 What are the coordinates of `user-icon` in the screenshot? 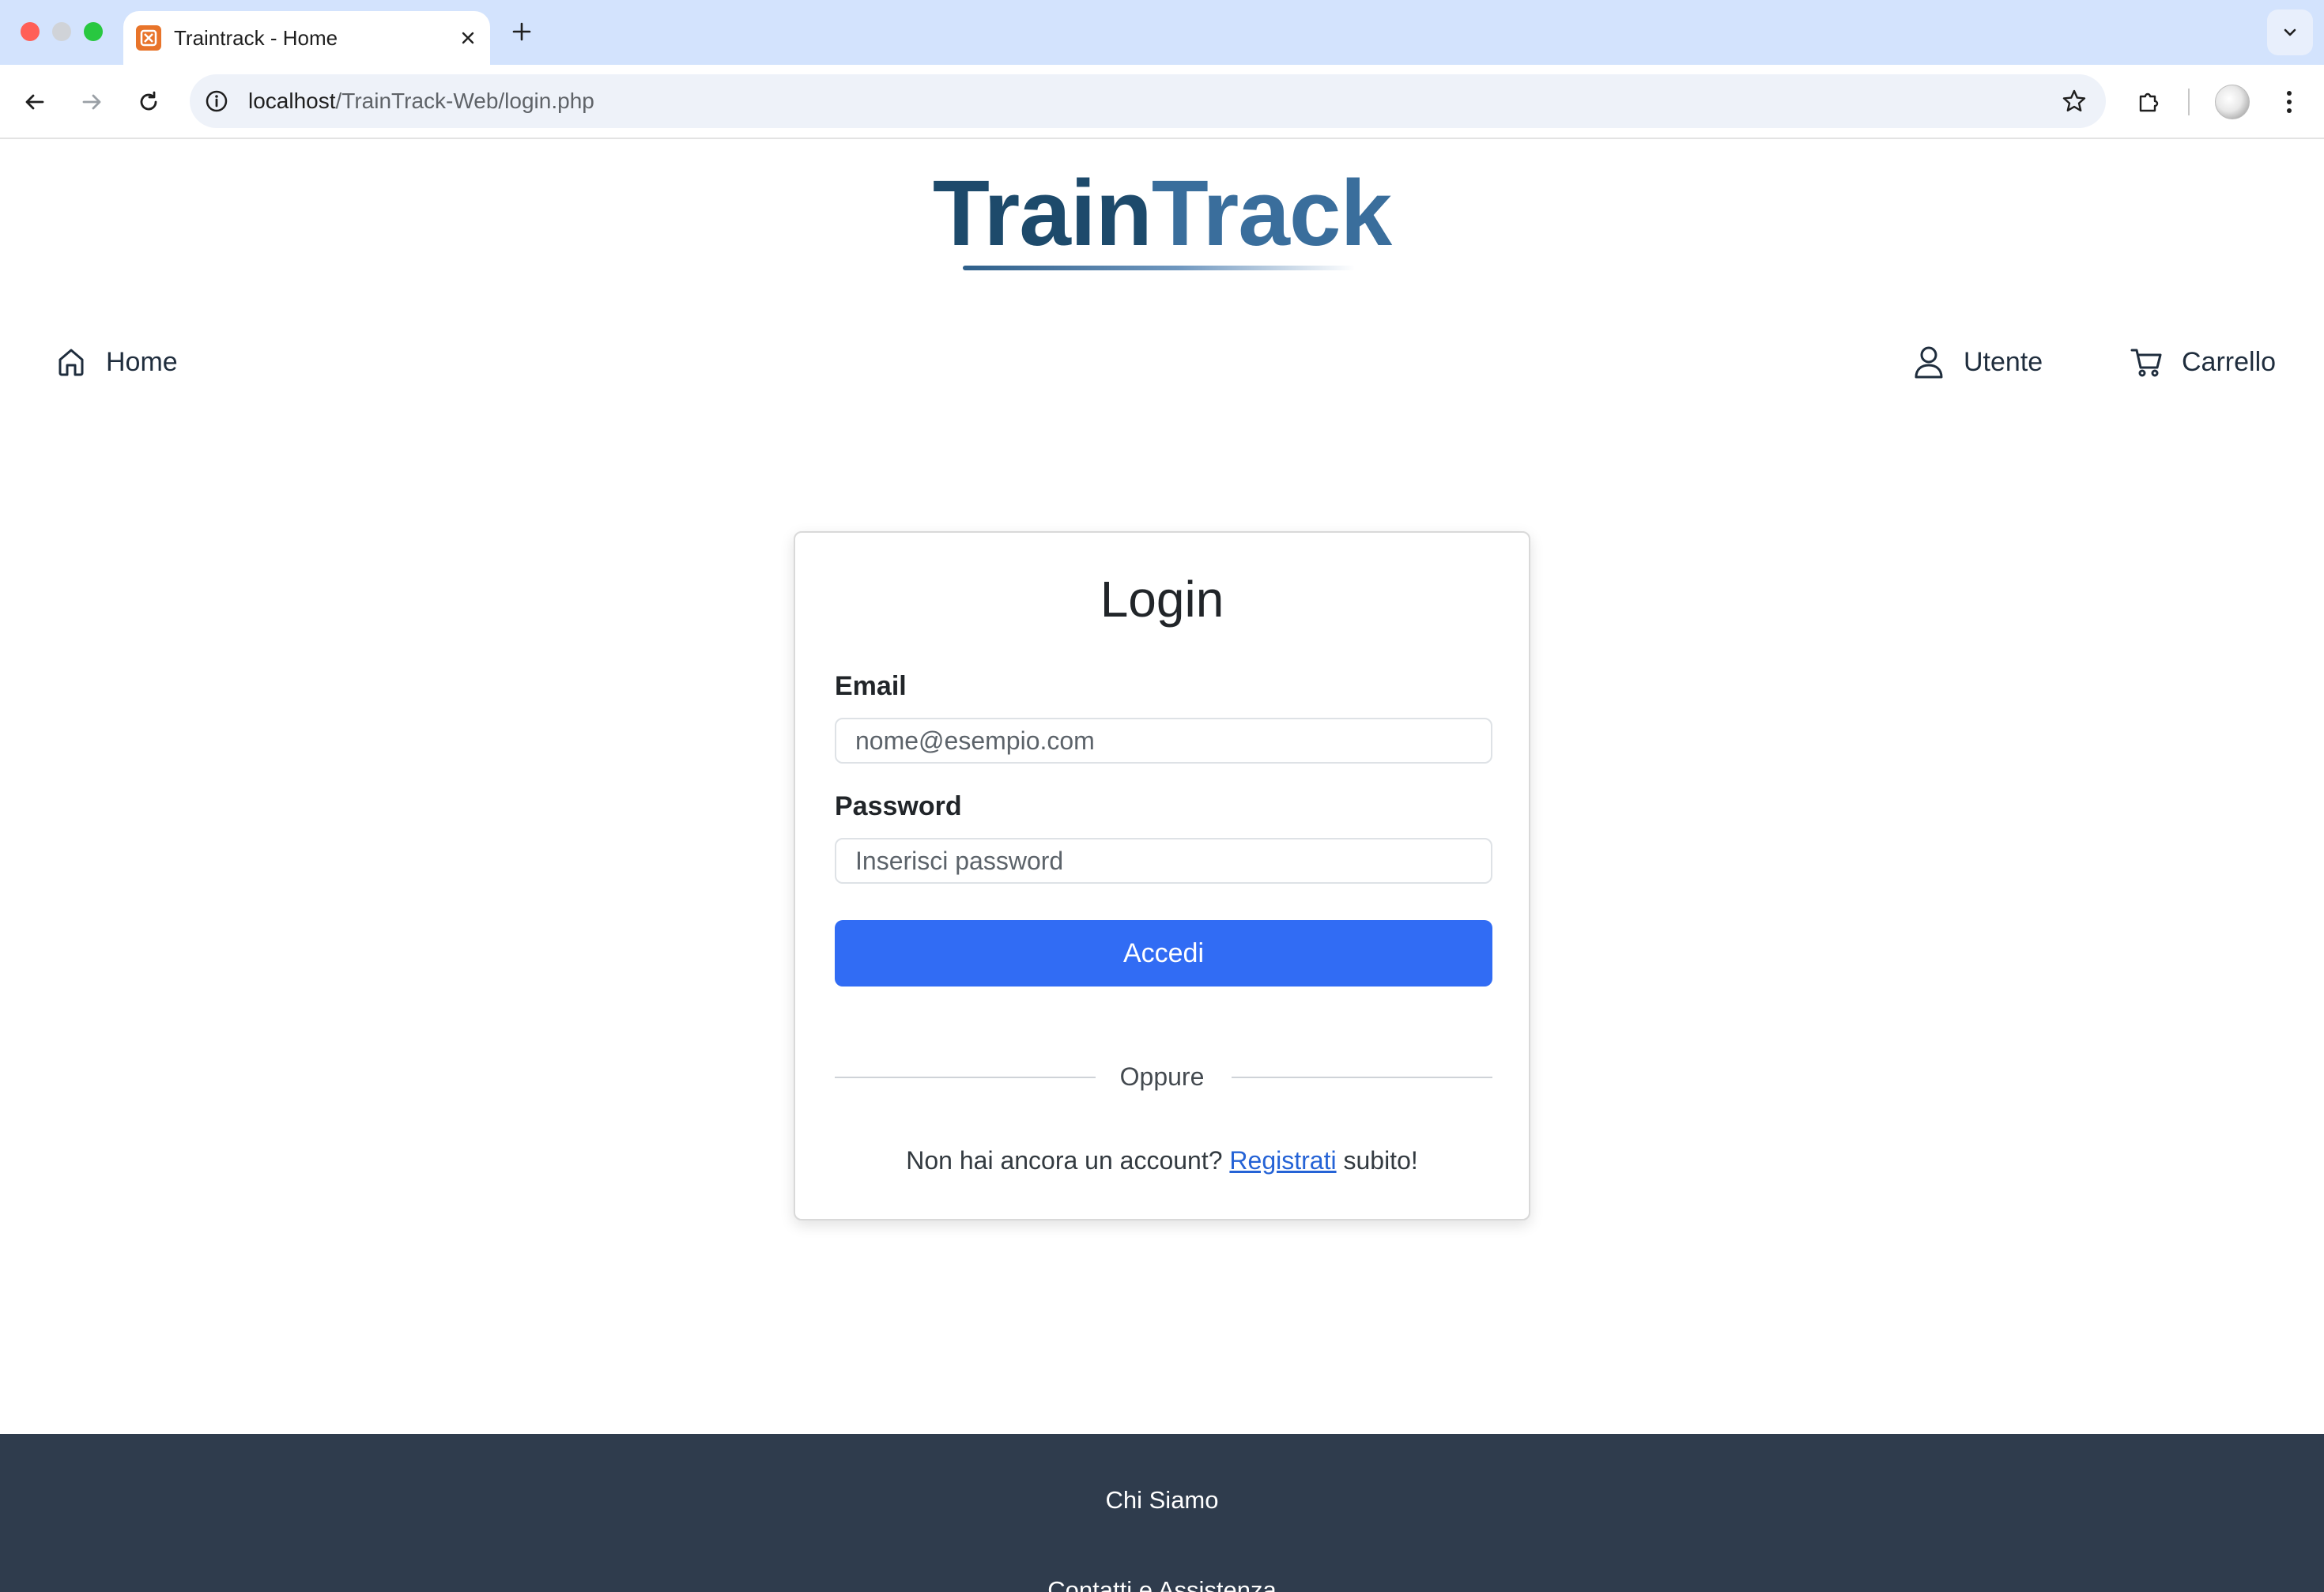 It's located at (1928, 362).